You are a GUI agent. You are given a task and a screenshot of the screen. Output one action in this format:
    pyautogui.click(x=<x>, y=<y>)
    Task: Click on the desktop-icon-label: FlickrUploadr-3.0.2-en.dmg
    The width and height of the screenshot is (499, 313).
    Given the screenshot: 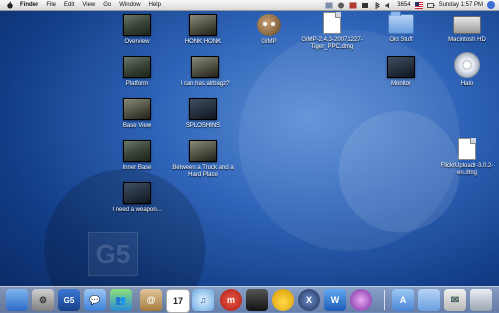 What is the action you would take?
    pyautogui.click(x=467, y=169)
    